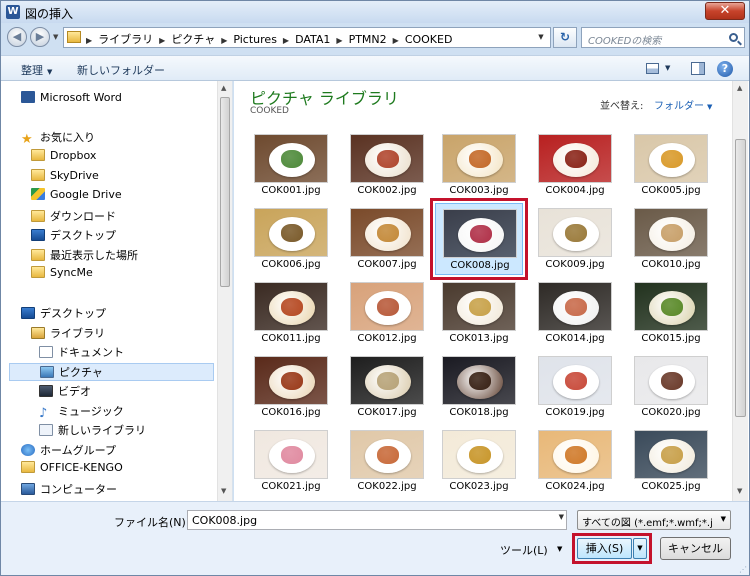  I want to click on nav-item: Microsoft Word, so click(71, 100).